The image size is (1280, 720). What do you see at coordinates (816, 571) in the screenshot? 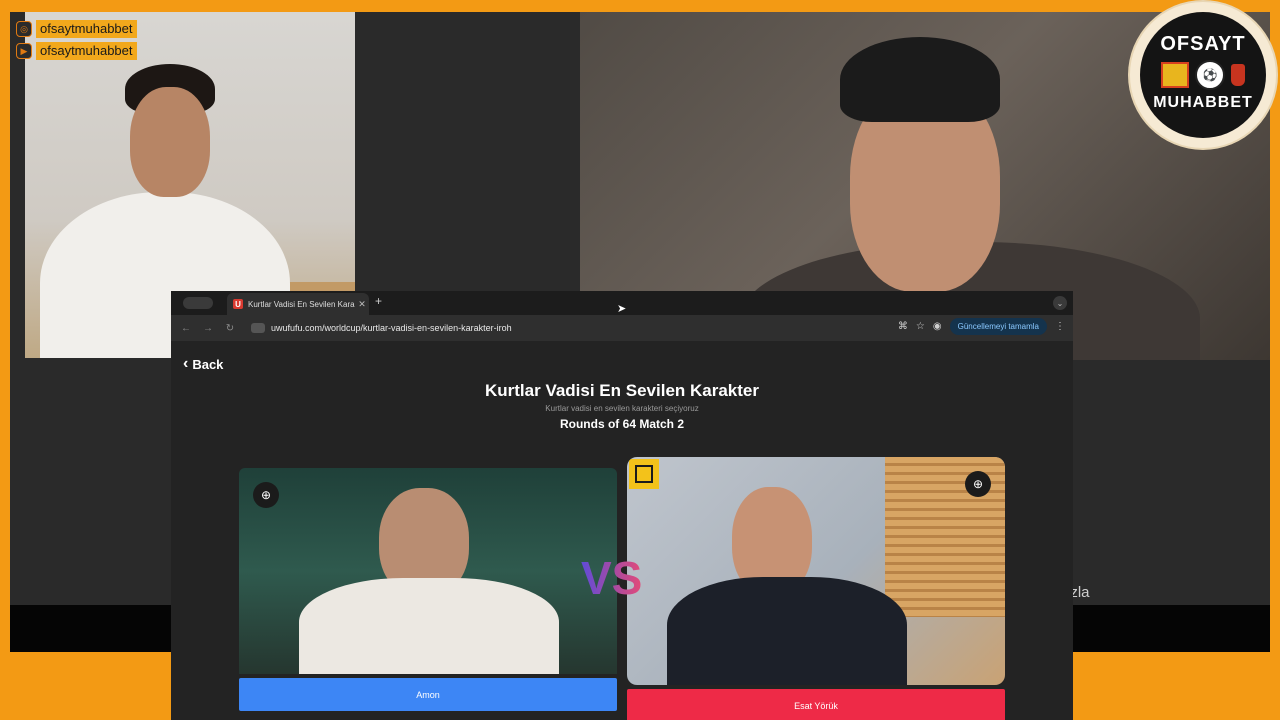
I see `candidate-image-right: ⊕` at bounding box center [816, 571].